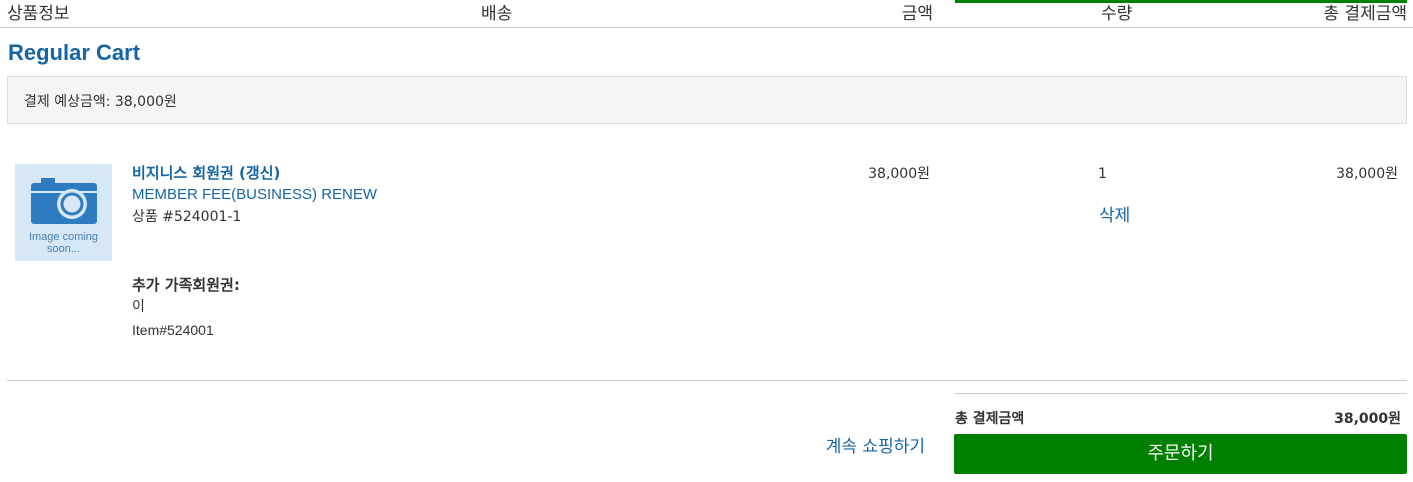 The width and height of the screenshot is (1413, 482). Describe the element at coordinates (74, 52) in the screenshot. I see `cart-title: Regular Cart` at that location.